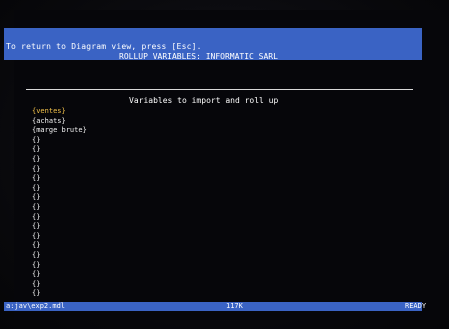 The width and height of the screenshot is (449, 329). Describe the element at coordinates (416, 306) in the screenshot. I see `mode-indicator: READY` at that location.